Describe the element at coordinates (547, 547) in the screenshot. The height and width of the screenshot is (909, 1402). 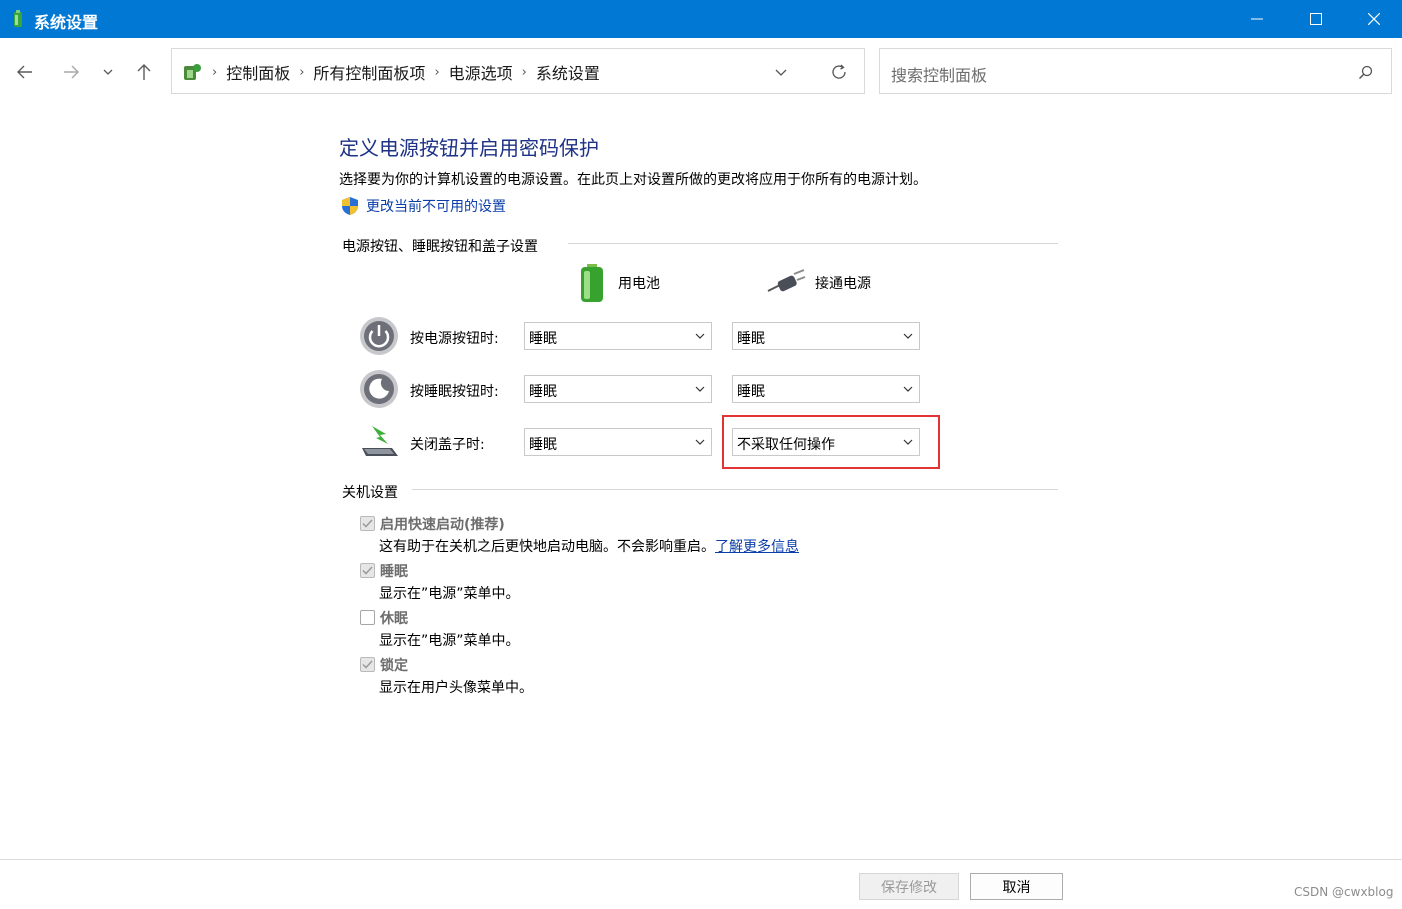
I see `fast-startup-desc-text: 这有助于在关机之后更快地启动电脑。不会影响重启。` at that location.